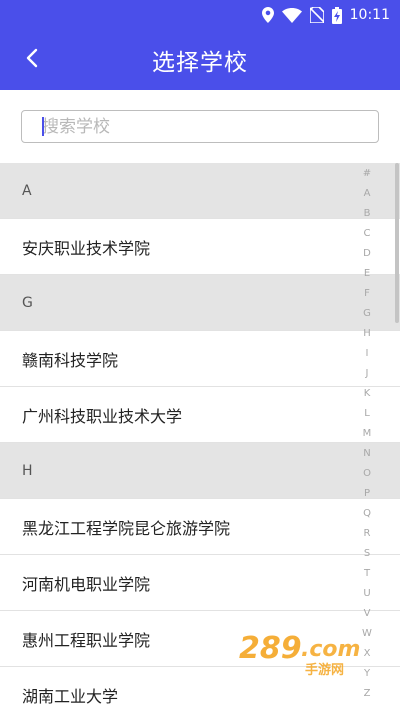  What do you see at coordinates (86, 584) in the screenshot?
I see `school-name: 河南机电职业学院` at bounding box center [86, 584].